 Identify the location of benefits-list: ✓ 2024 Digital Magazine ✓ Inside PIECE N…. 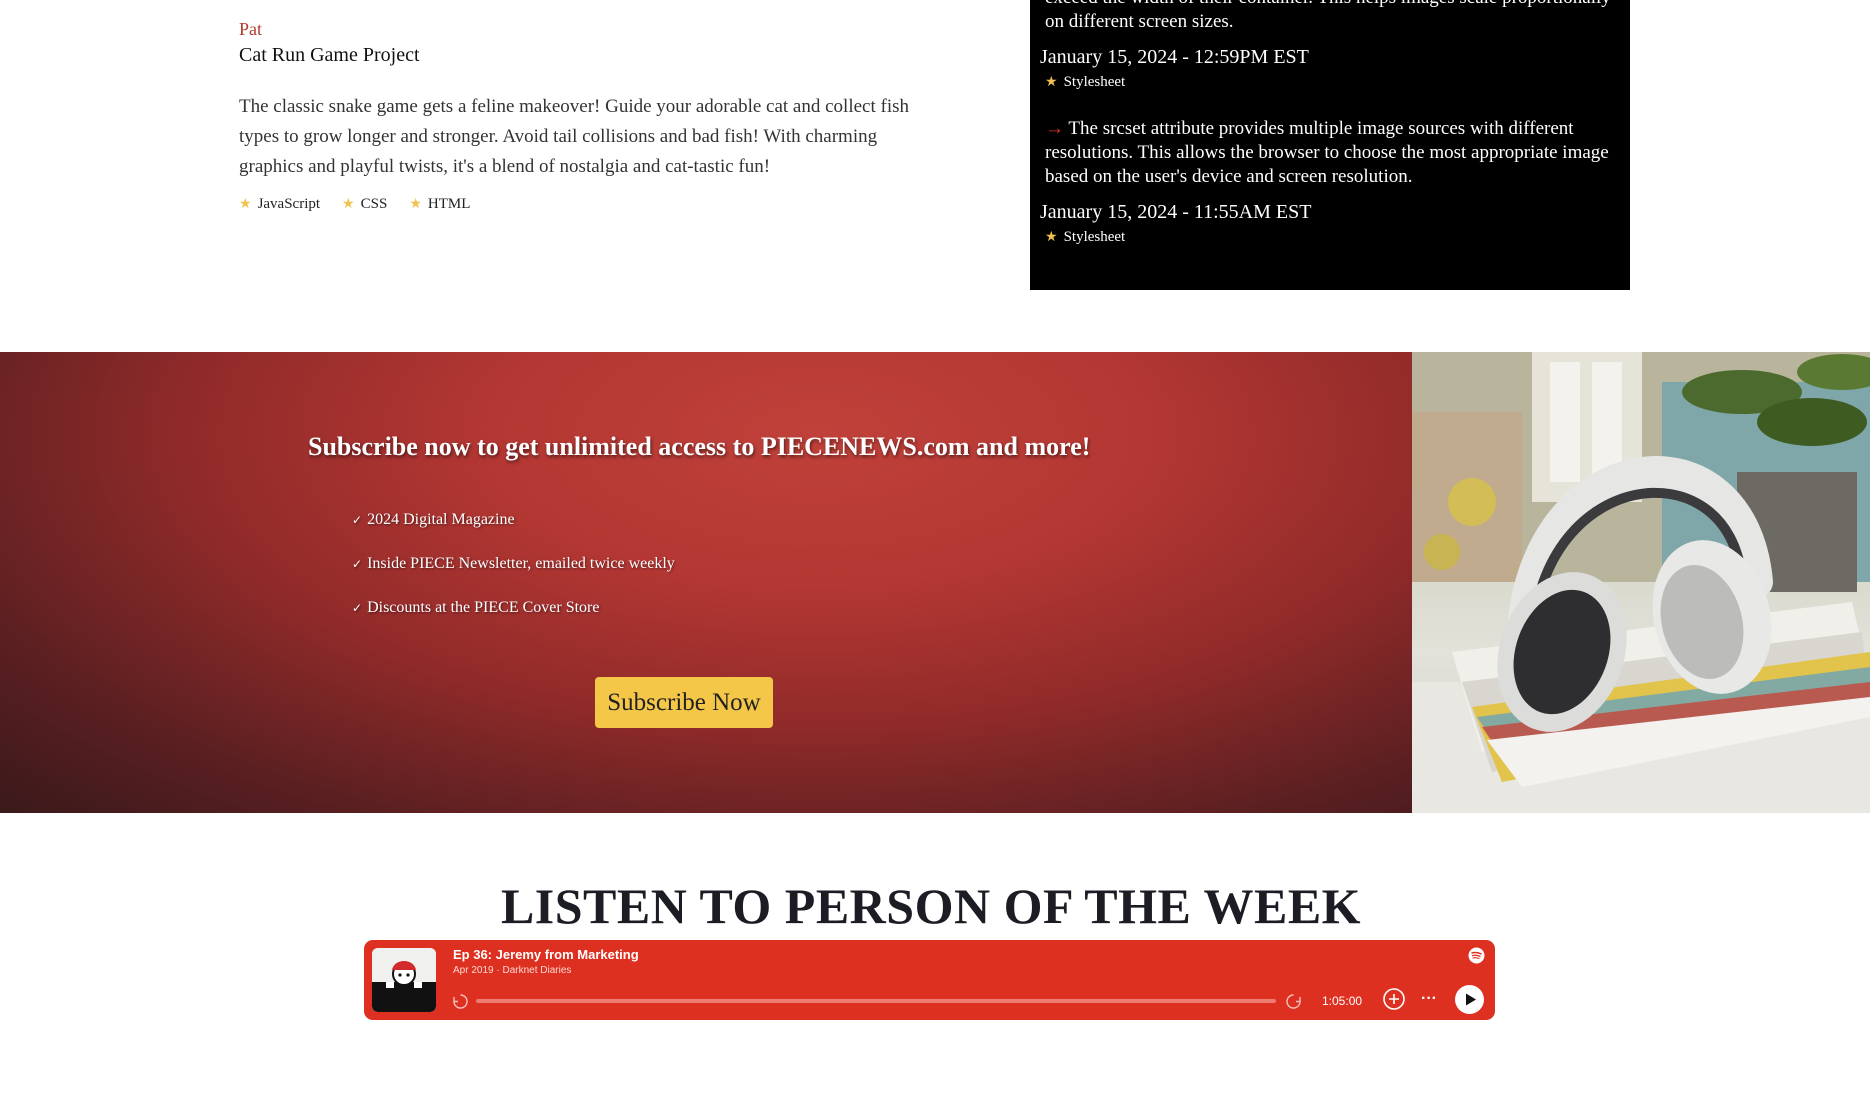
(513, 576).